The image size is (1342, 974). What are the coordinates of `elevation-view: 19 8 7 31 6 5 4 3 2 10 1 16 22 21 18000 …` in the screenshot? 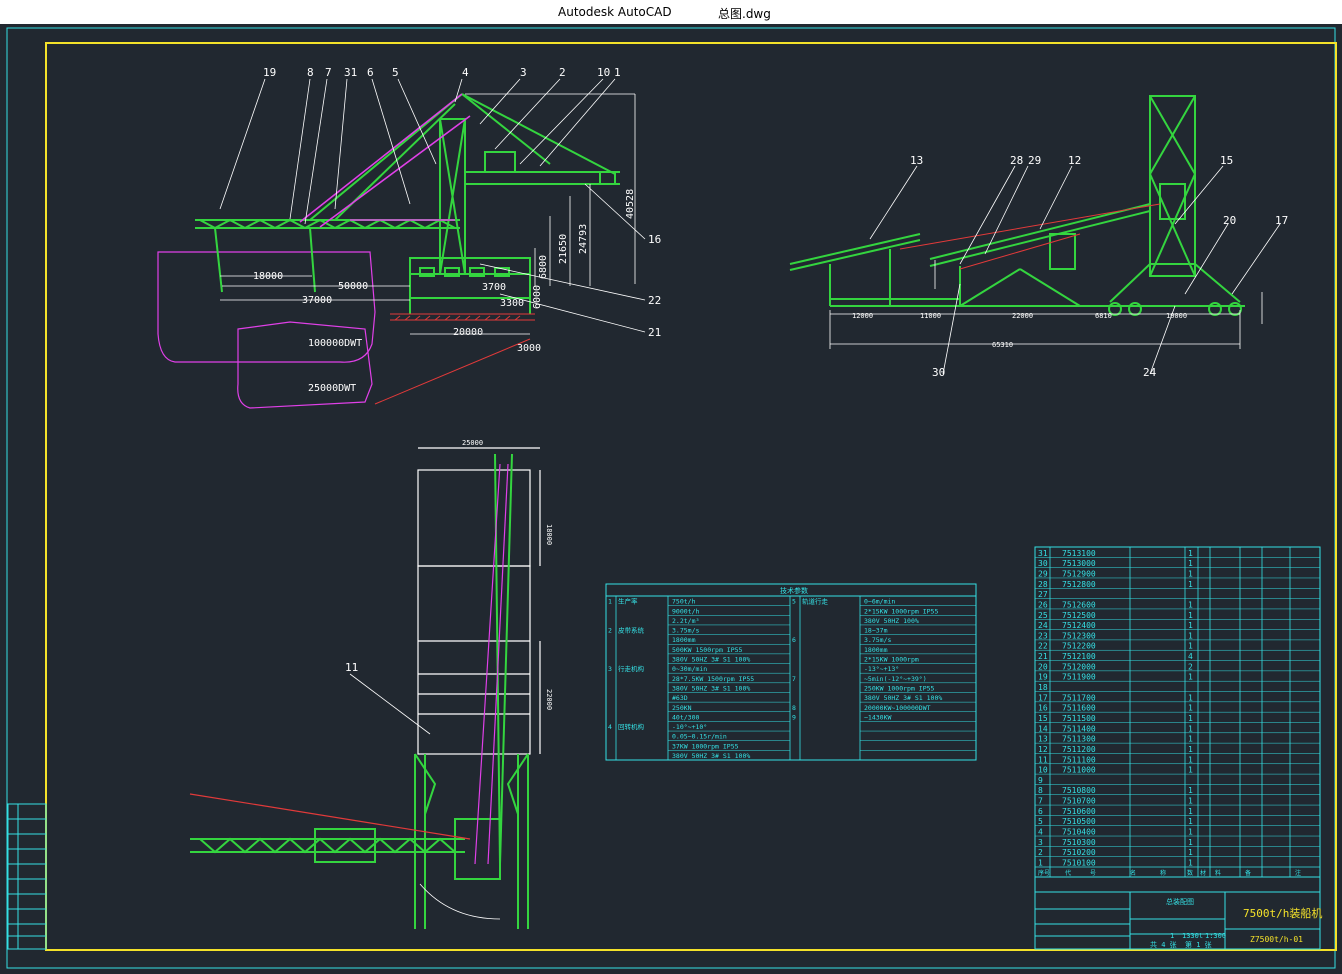 It's located at (409, 237).